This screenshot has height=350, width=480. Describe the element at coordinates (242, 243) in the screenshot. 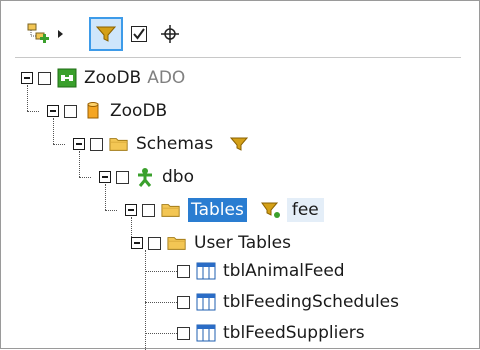

I see `user-tables-label: User Tables` at that location.